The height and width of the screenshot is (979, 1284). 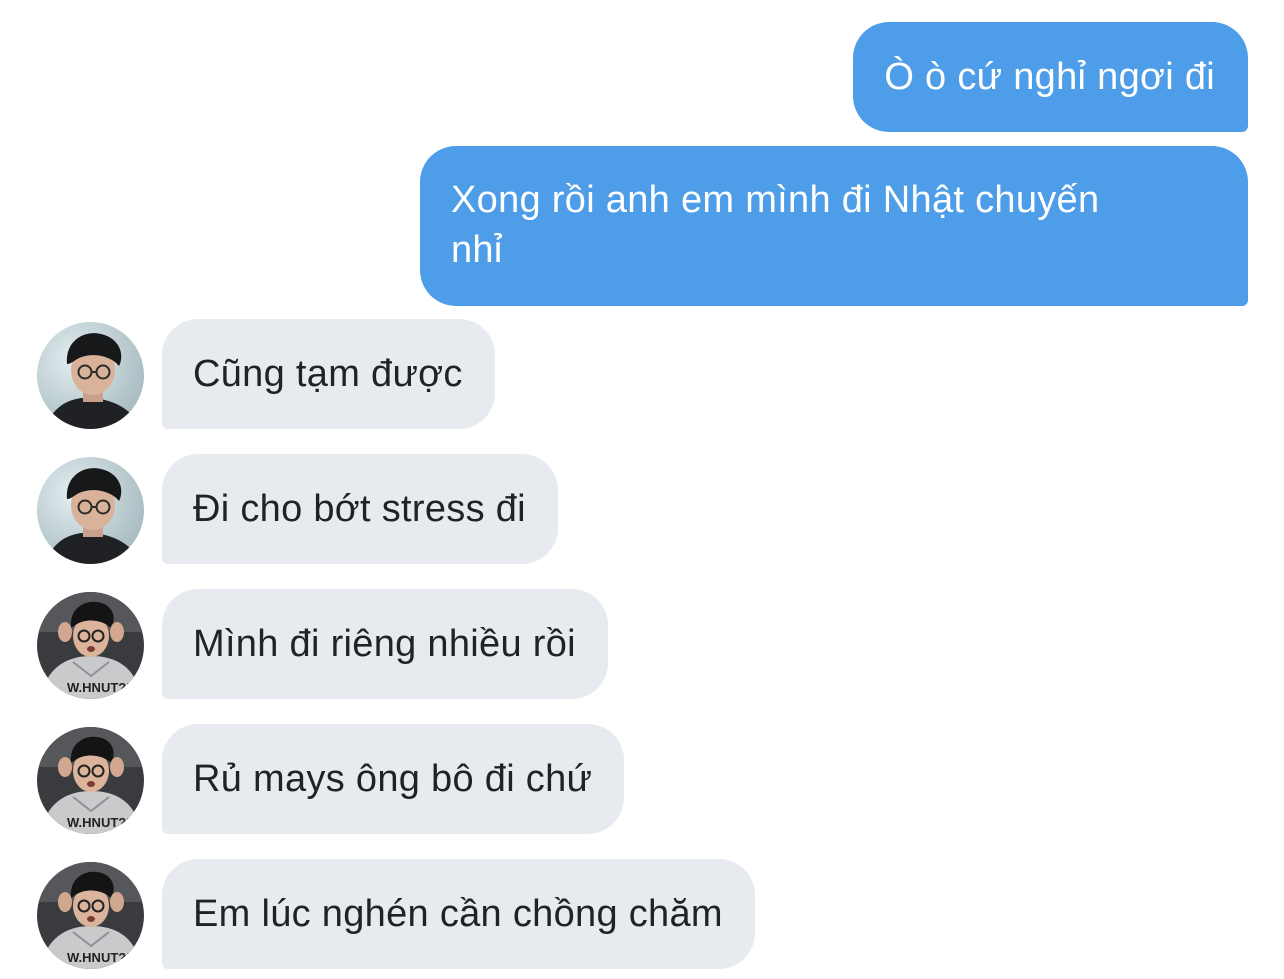 I want to click on message-text-line: nhỉ, so click(x=477, y=250).